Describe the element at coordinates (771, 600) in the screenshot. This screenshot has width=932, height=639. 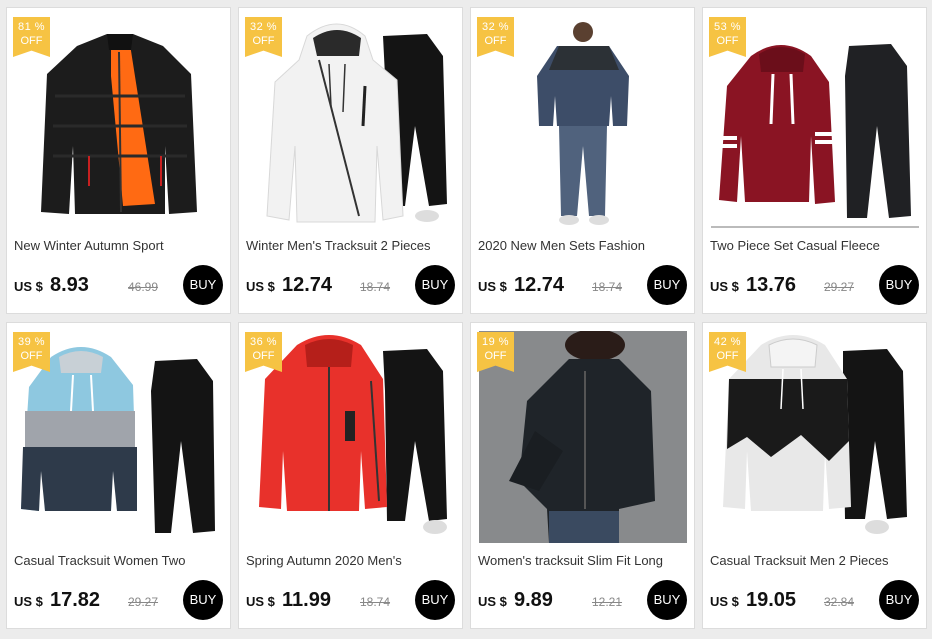
I see `product-price: 19.05` at that location.